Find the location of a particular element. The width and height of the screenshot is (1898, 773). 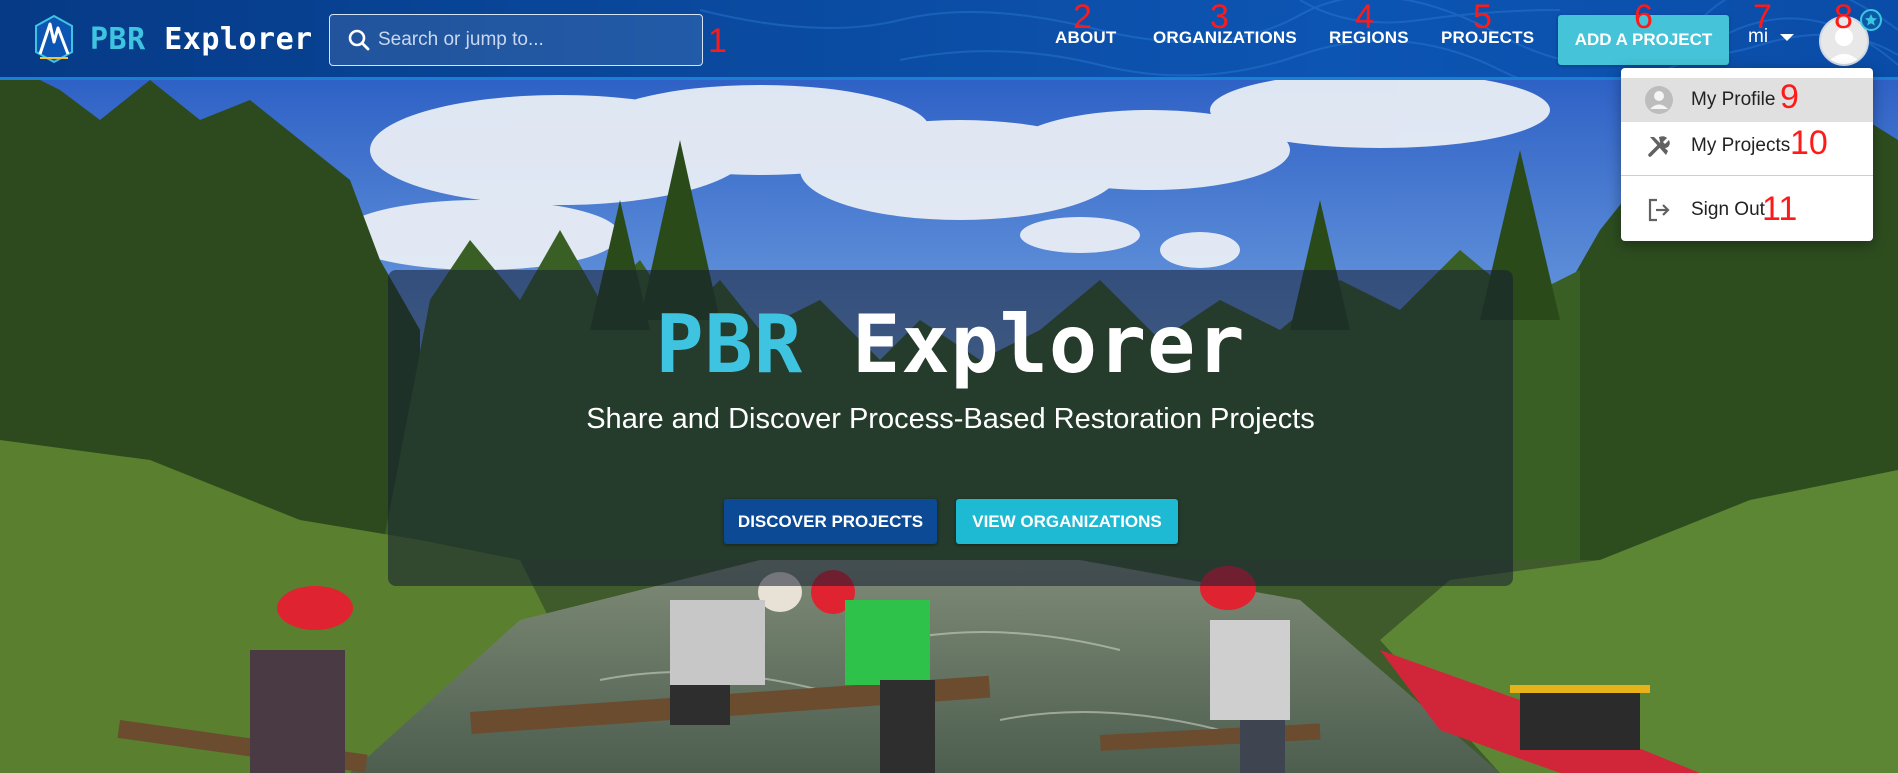

marker-4: 4 is located at coordinates (1364, 18).